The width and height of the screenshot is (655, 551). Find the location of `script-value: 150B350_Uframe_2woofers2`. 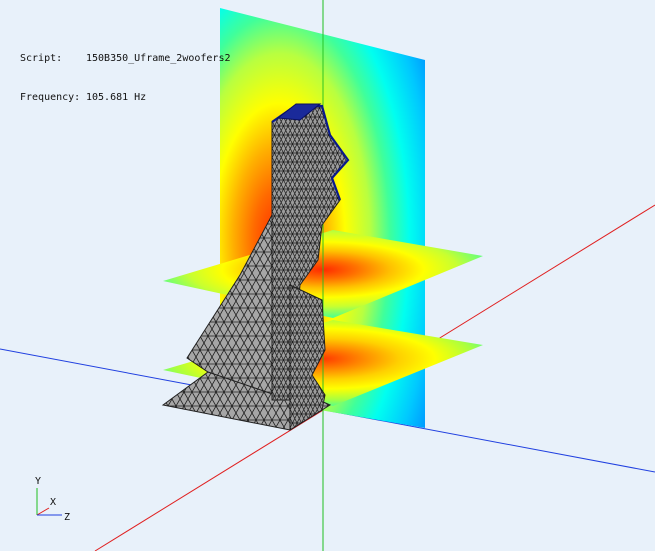

script-value: 150B350_Uframe_2woofers2 is located at coordinates (158, 58).